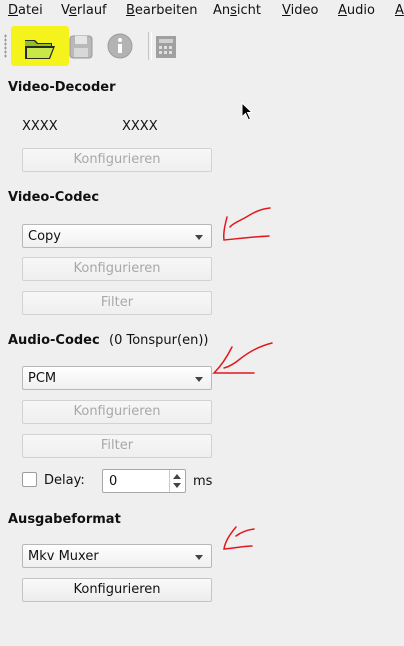 This screenshot has height=646, width=404. I want to click on audio-codec-selected: PCM, so click(42, 378).